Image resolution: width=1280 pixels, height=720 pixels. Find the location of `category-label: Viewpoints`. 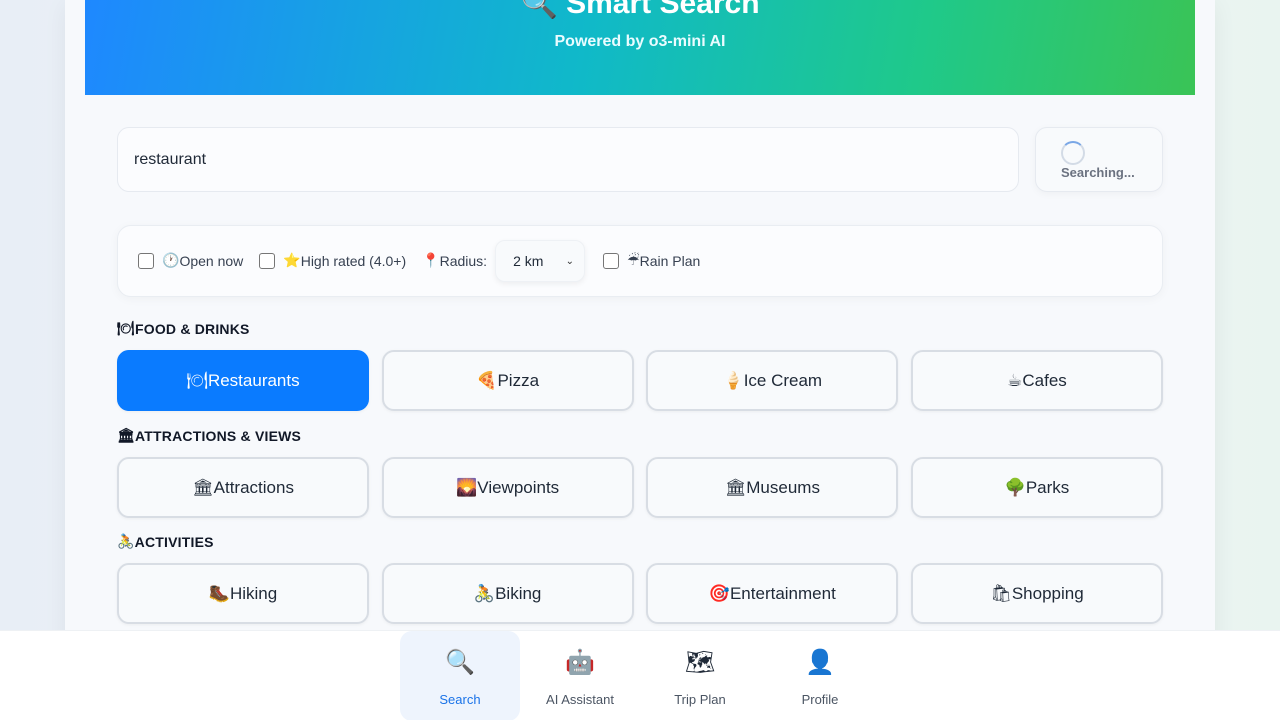

category-label: Viewpoints is located at coordinates (518, 487).